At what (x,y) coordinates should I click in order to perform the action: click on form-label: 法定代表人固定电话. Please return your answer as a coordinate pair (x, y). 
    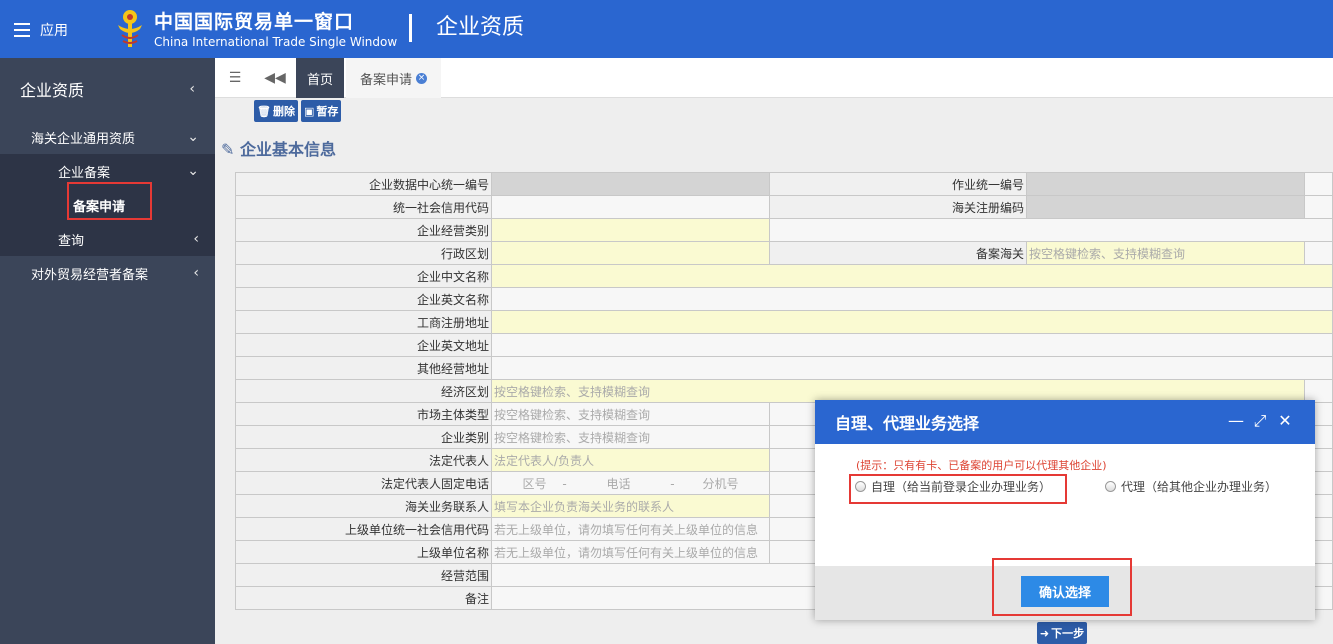
    Looking at the image, I should click on (363, 483).